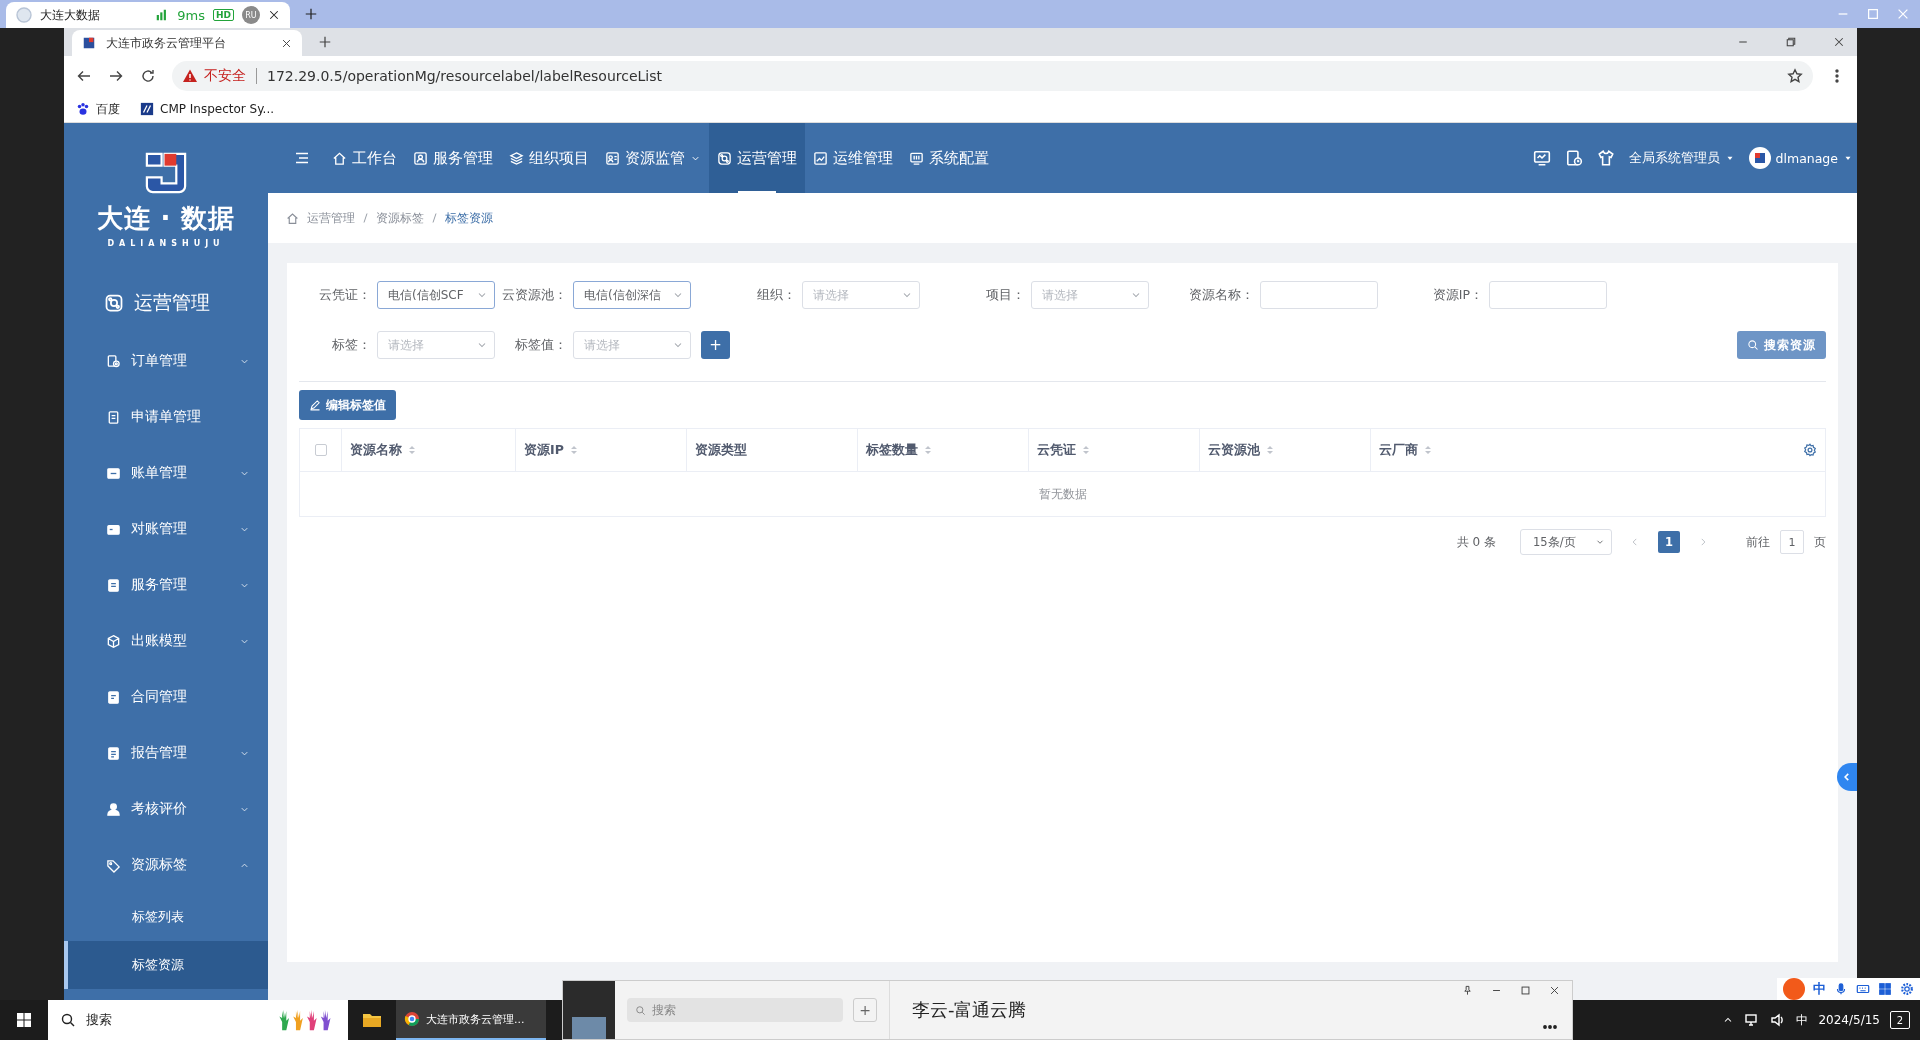 This screenshot has height=1040, width=1920. Describe the element at coordinates (166, 361) in the screenshot. I see `sidebar-item: 订单管理` at that location.